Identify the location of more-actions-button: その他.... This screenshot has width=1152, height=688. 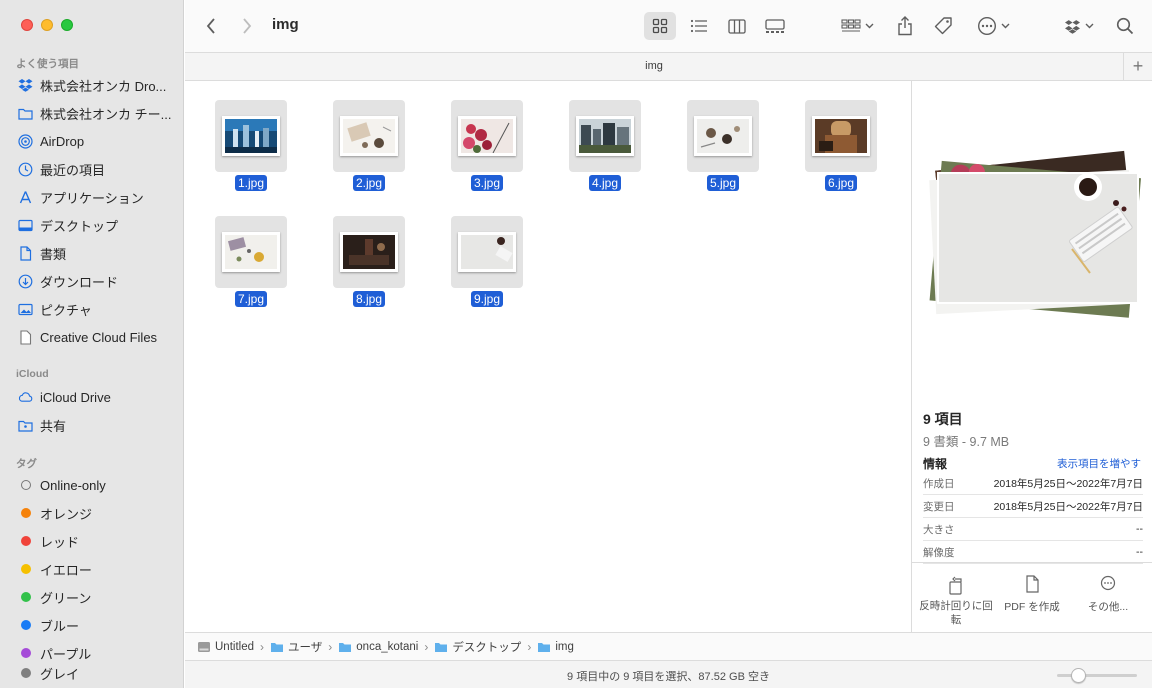
(1108, 594).